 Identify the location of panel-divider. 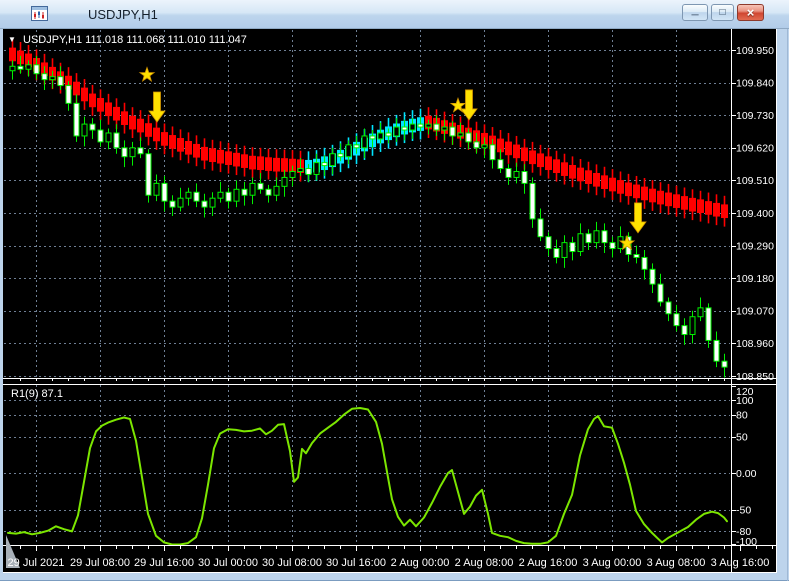
(367, 381).